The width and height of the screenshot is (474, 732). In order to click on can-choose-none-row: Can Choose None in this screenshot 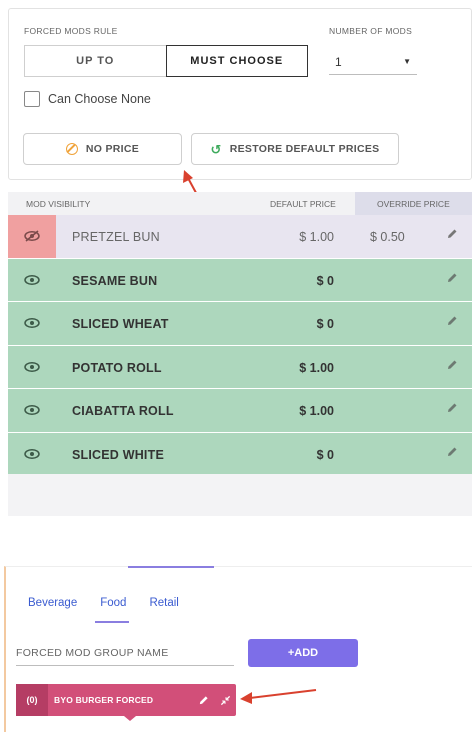, I will do `click(87, 99)`.